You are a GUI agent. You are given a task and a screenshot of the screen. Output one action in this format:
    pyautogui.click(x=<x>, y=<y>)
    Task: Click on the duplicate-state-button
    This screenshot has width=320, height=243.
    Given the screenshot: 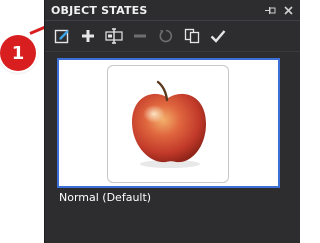 What is the action you would take?
    pyautogui.click(x=192, y=36)
    